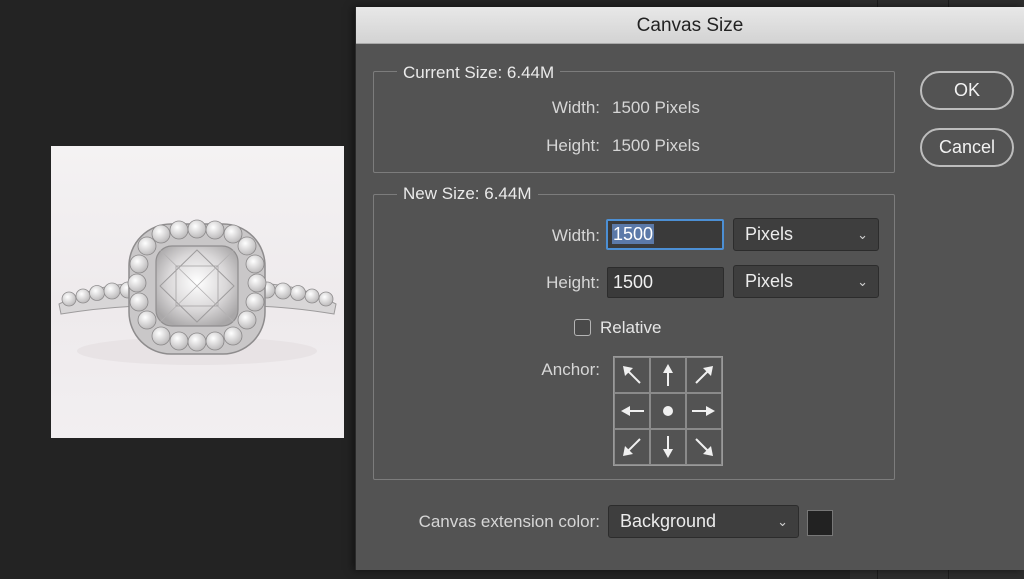 This screenshot has height=579, width=1024. What do you see at coordinates (575, 235) in the screenshot?
I see `new-width-label: Width:` at bounding box center [575, 235].